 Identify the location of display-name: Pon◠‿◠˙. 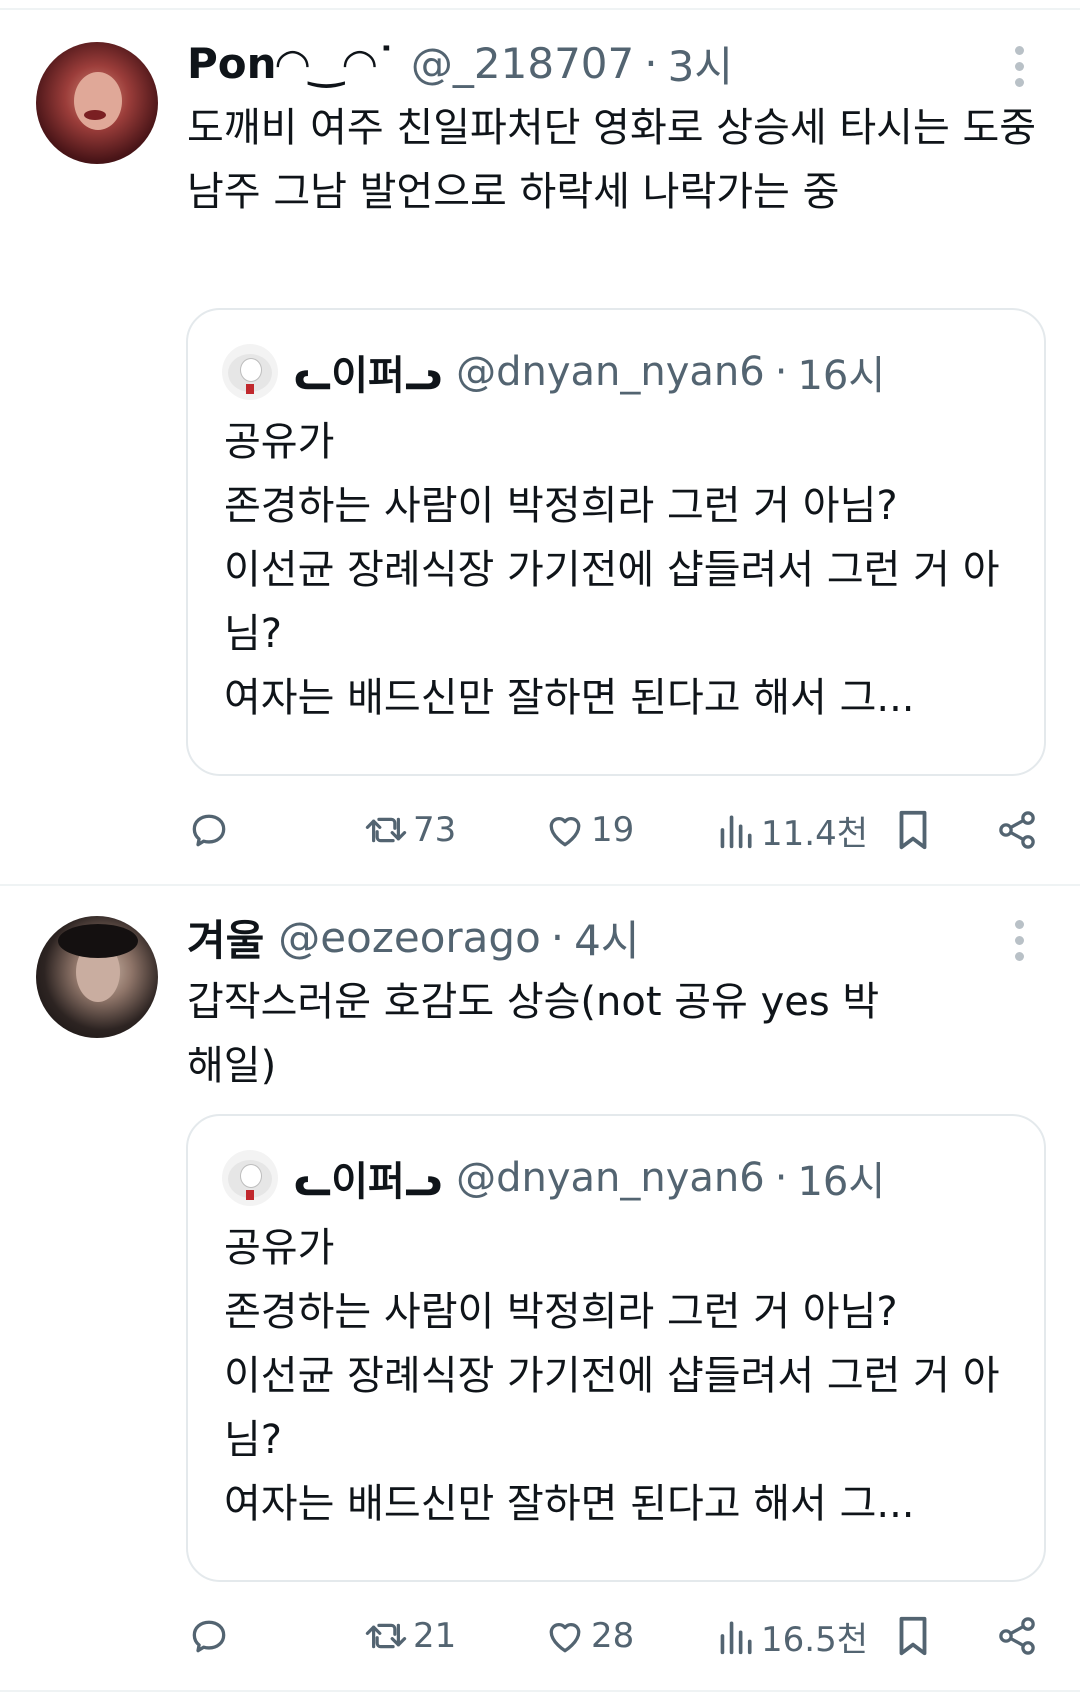
(292, 63).